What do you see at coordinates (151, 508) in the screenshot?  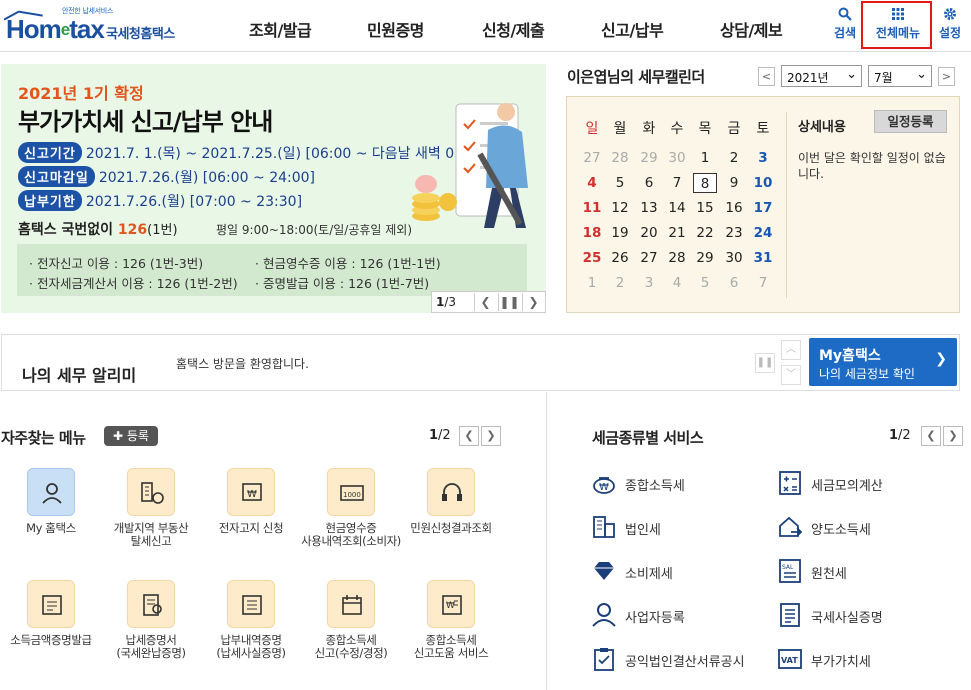 I see `favorite-menu-item: 개발지역 부동산 탈세신고` at bounding box center [151, 508].